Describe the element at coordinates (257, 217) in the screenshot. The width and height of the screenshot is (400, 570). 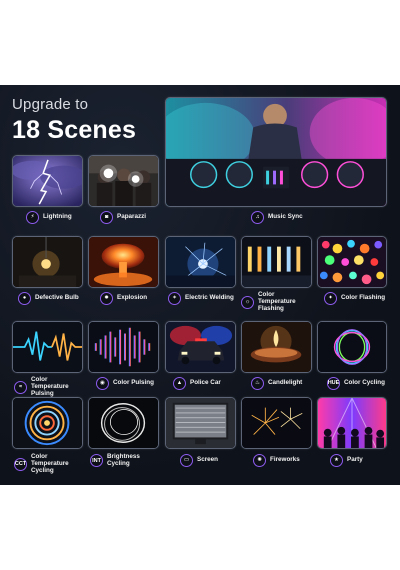
I see `music-note-icon: ♫` at that location.